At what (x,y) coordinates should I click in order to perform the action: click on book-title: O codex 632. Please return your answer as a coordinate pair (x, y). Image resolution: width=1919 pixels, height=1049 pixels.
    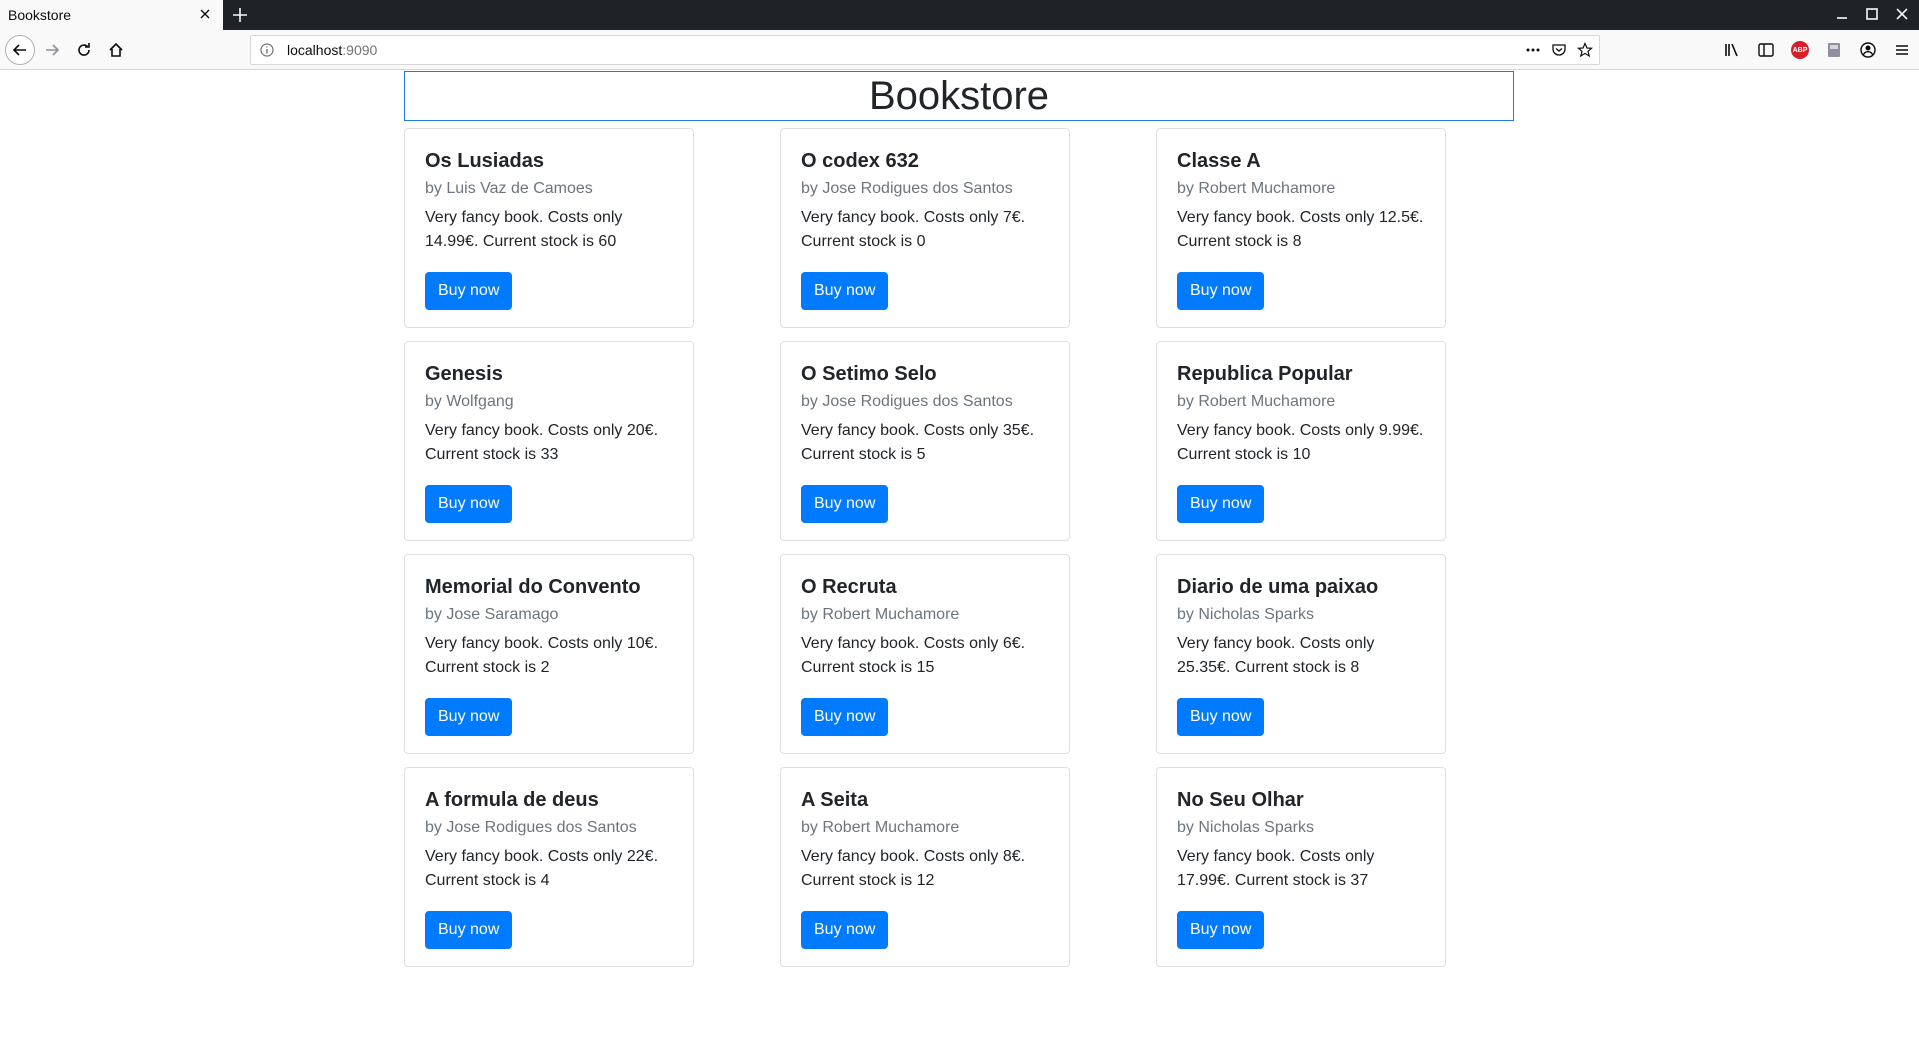
    Looking at the image, I should click on (860, 161).